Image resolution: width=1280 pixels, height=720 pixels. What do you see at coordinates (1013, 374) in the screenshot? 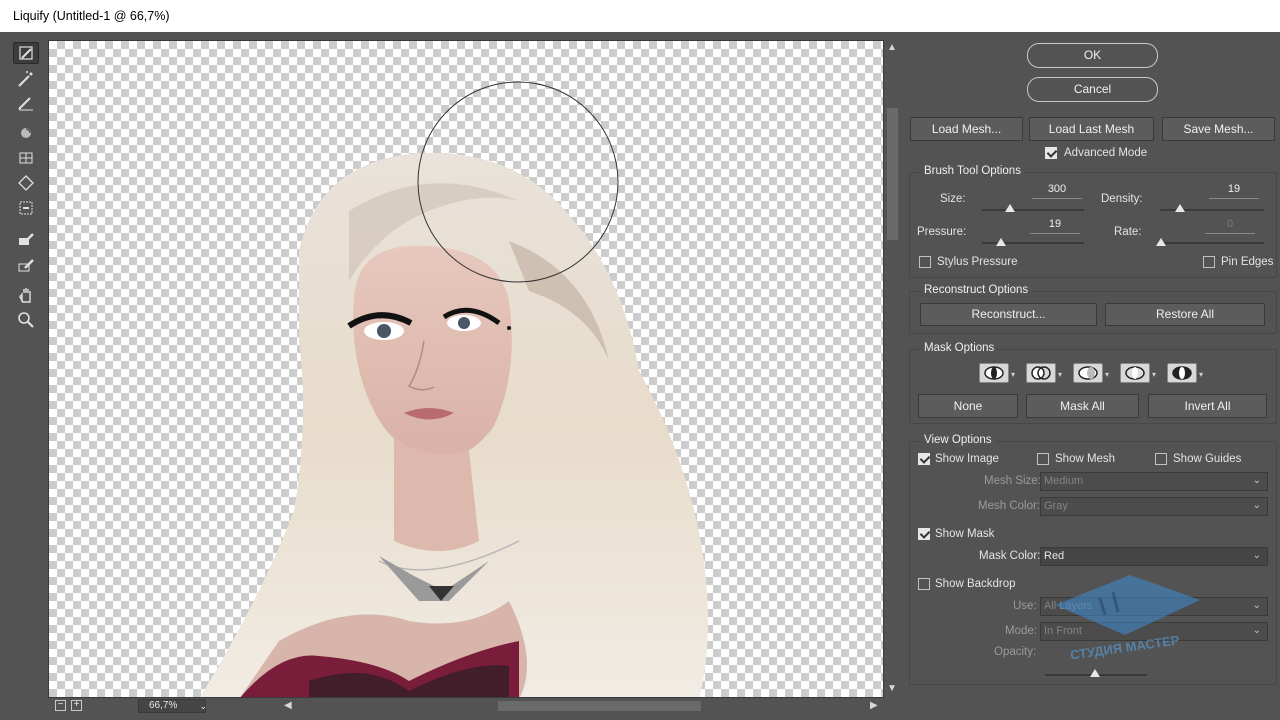
I see `mask-replace-caret-icon: ▾` at bounding box center [1013, 374].